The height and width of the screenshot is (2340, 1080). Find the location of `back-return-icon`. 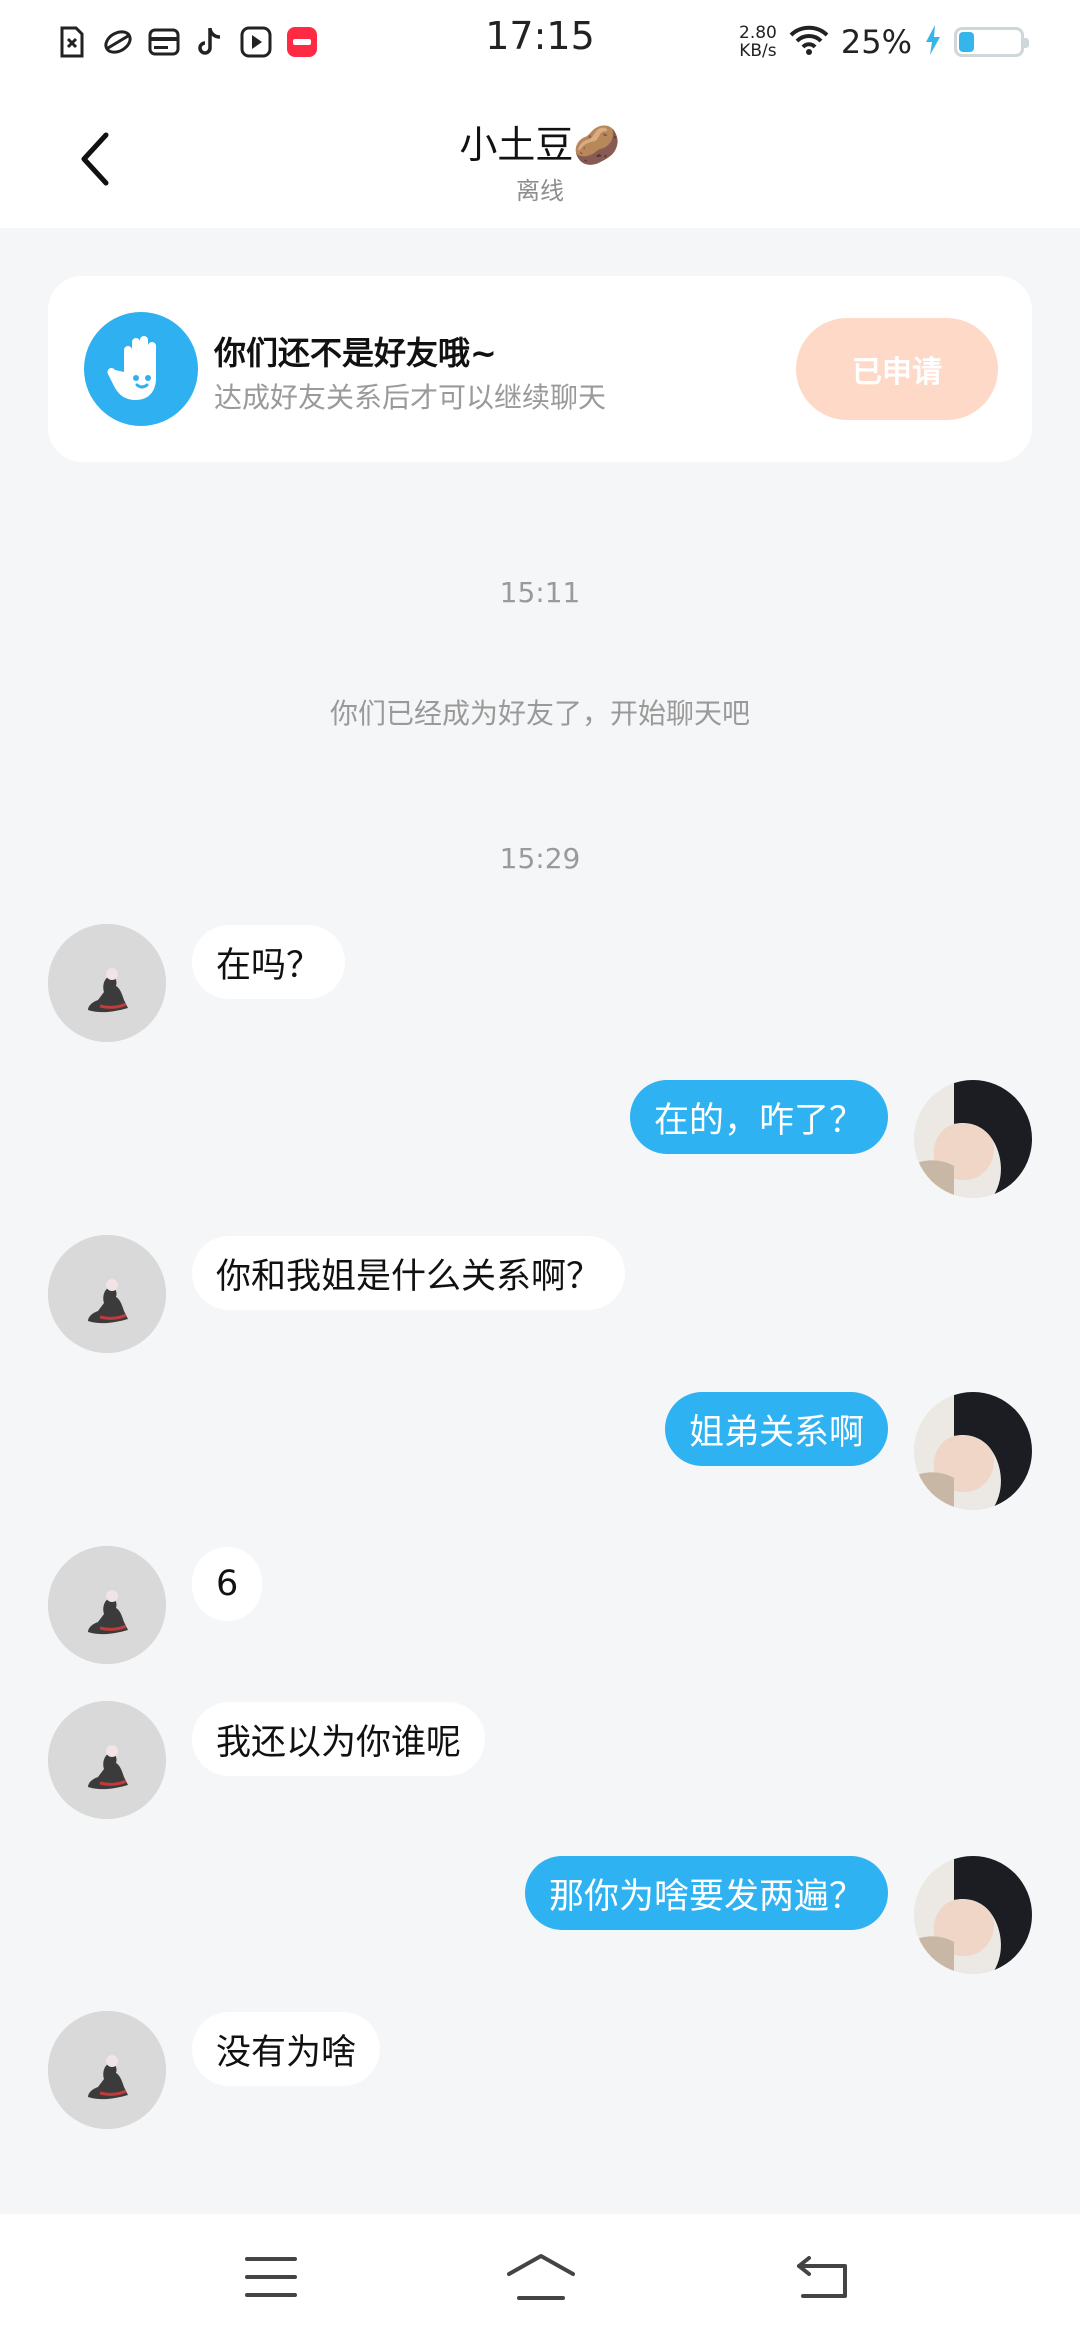

back-return-icon is located at coordinates (822, 2277).